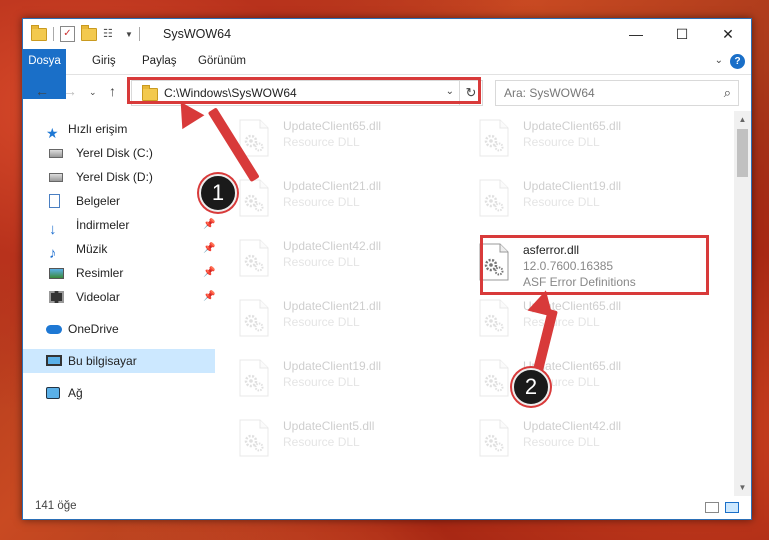 Image resolution: width=769 pixels, height=540 pixels. Describe the element at coordinates (549, 93) in the screenshot. I see `search-placeholder: Ara: SysWOW64` at that location.